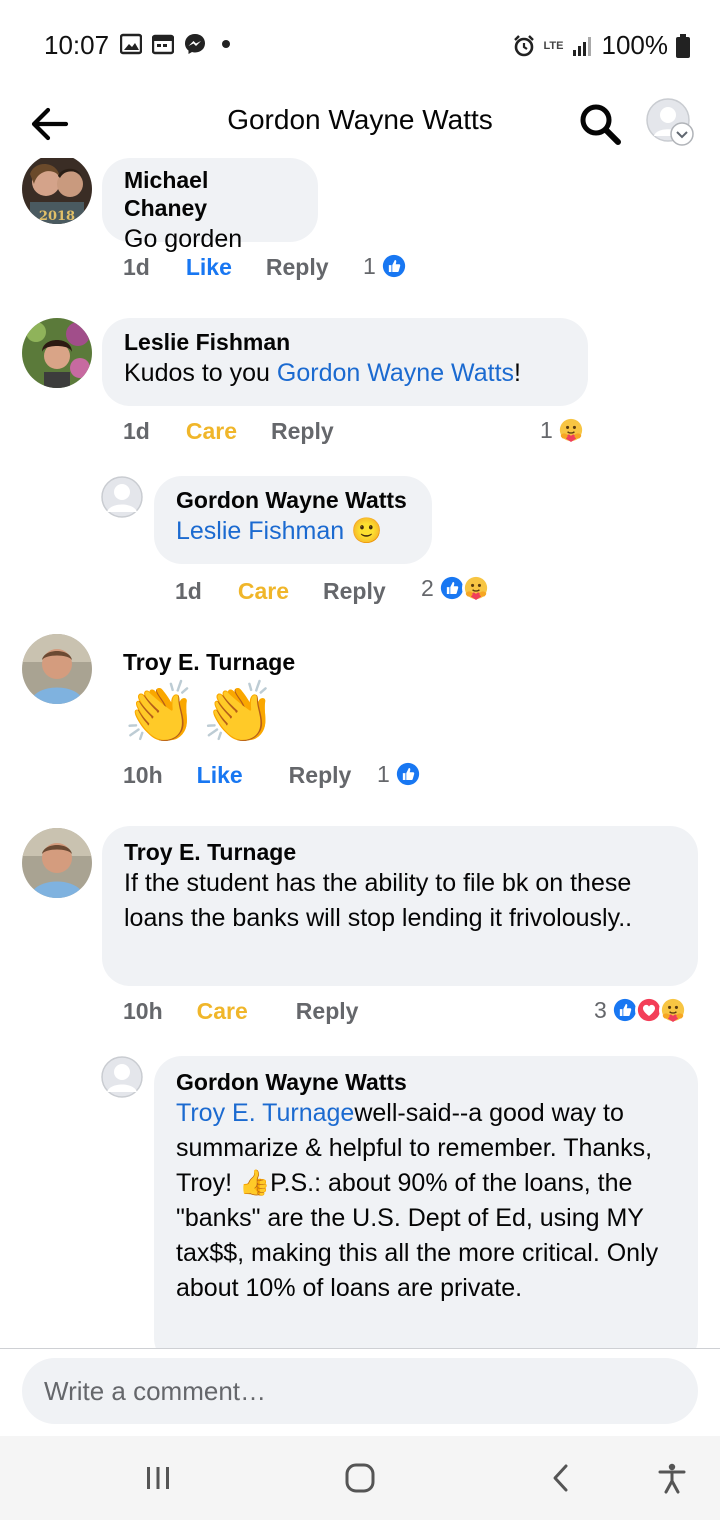 The height and width of the screenshot is (1520, 720). I want to click on smiley-emoji: 🙂, so click(367, 531).